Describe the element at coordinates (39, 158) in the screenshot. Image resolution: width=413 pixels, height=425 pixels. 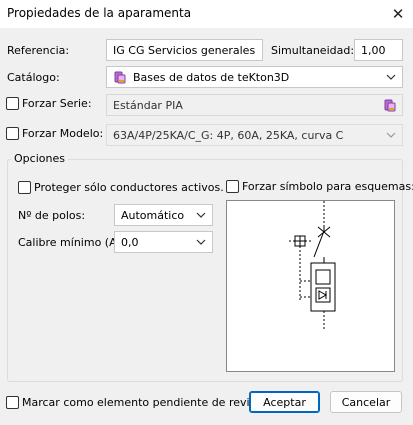
I see `opciones-legend: Opciones` at that location.